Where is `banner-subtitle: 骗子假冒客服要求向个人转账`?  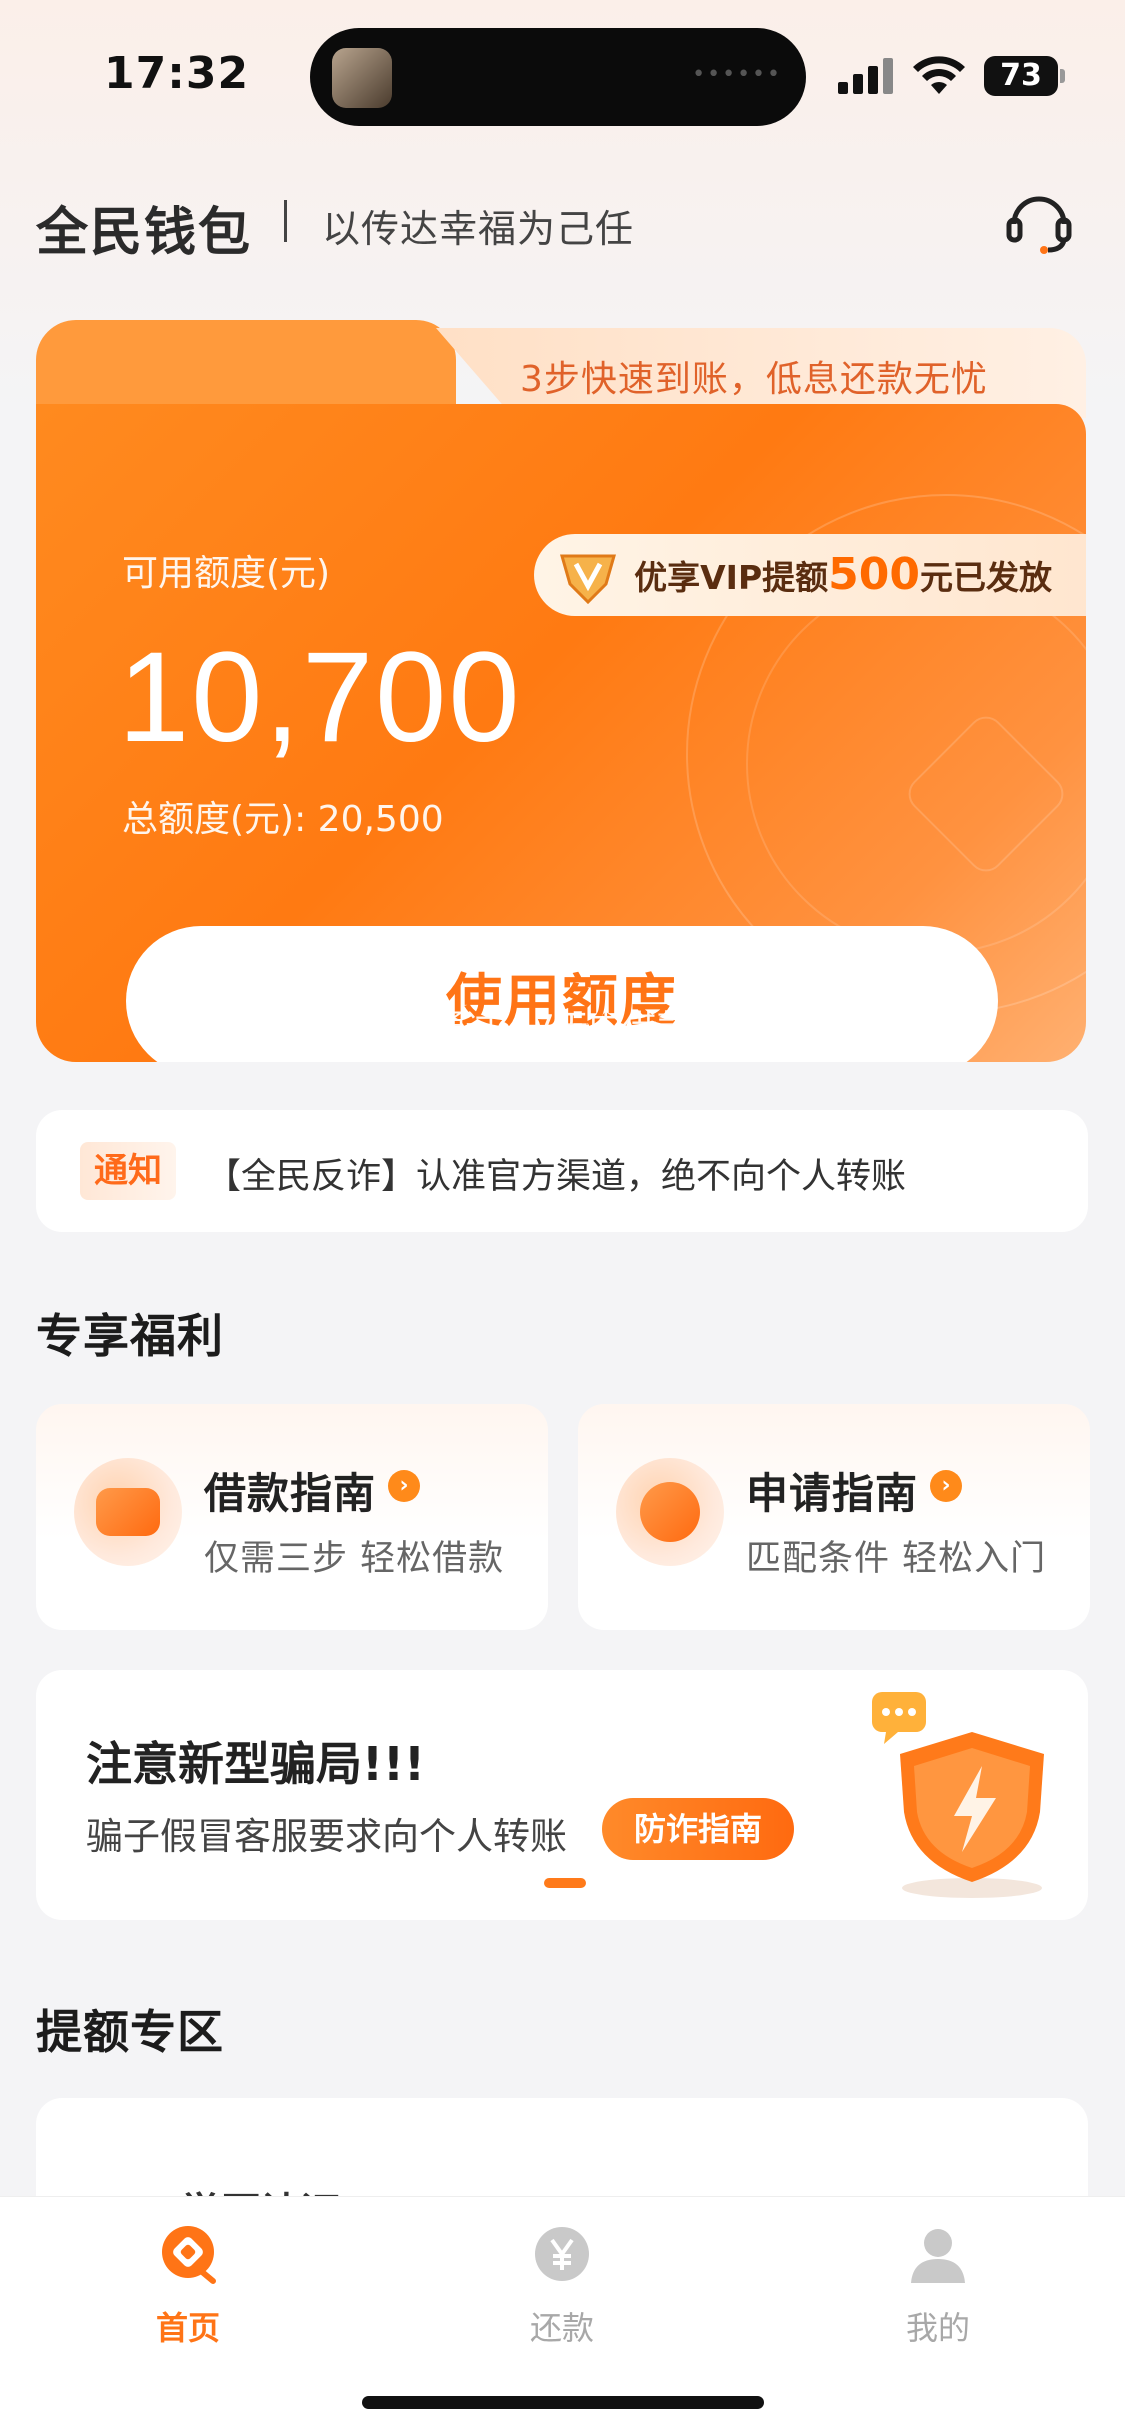
banner-subtitle: 骗子假冒客服要求向个人转账 is located at coordinates (326, 1836).